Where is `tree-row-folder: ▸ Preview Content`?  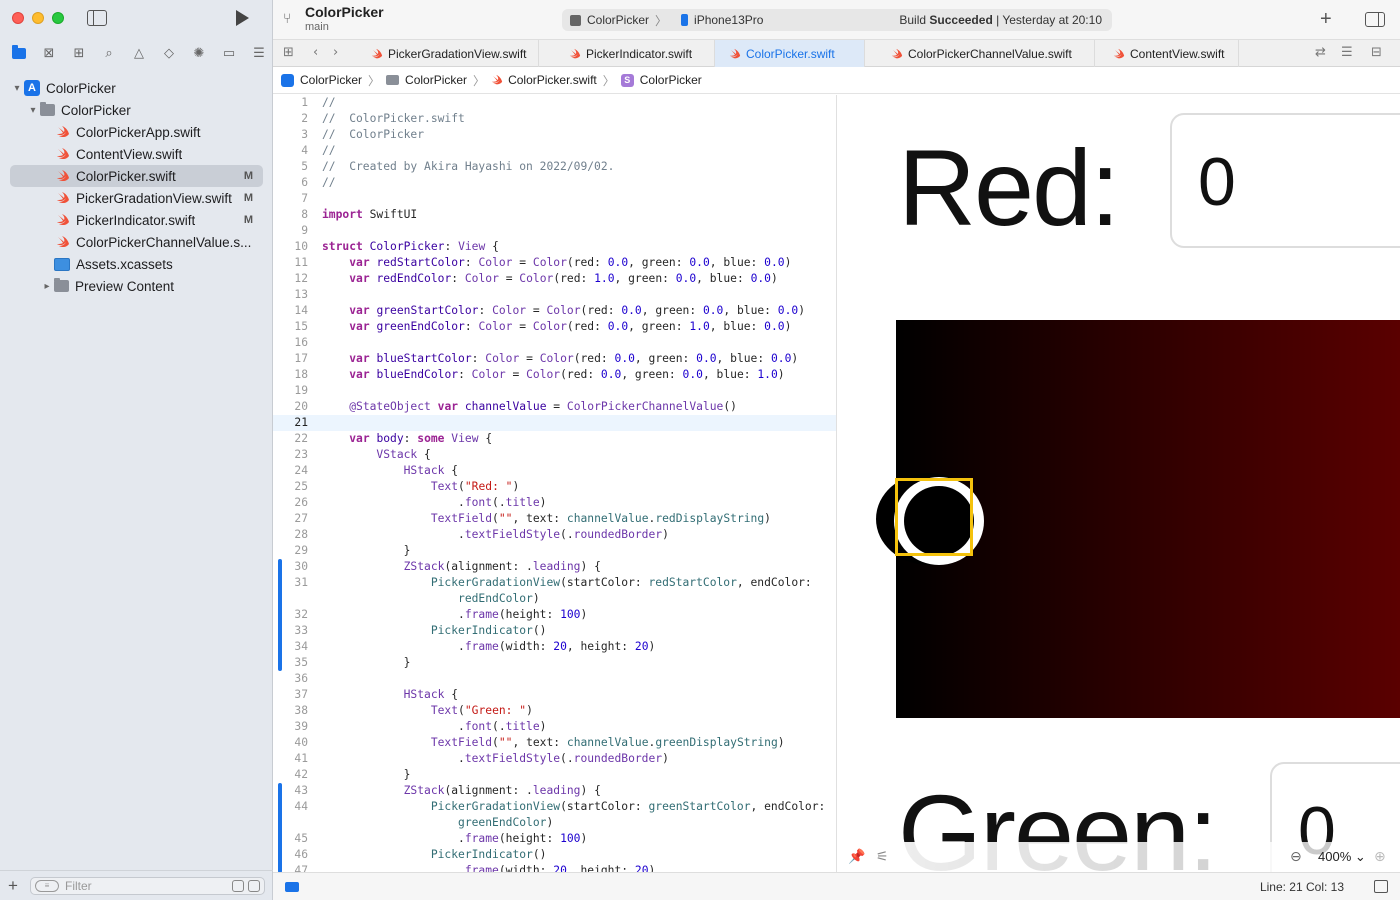
tree-row-folder: ▸ Preview Content is located at coordinates (136, 286).